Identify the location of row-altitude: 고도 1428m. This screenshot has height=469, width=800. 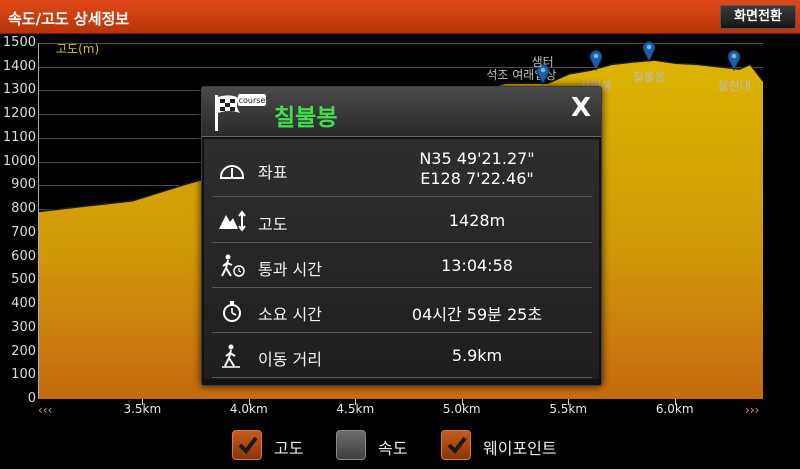
(402, 221).